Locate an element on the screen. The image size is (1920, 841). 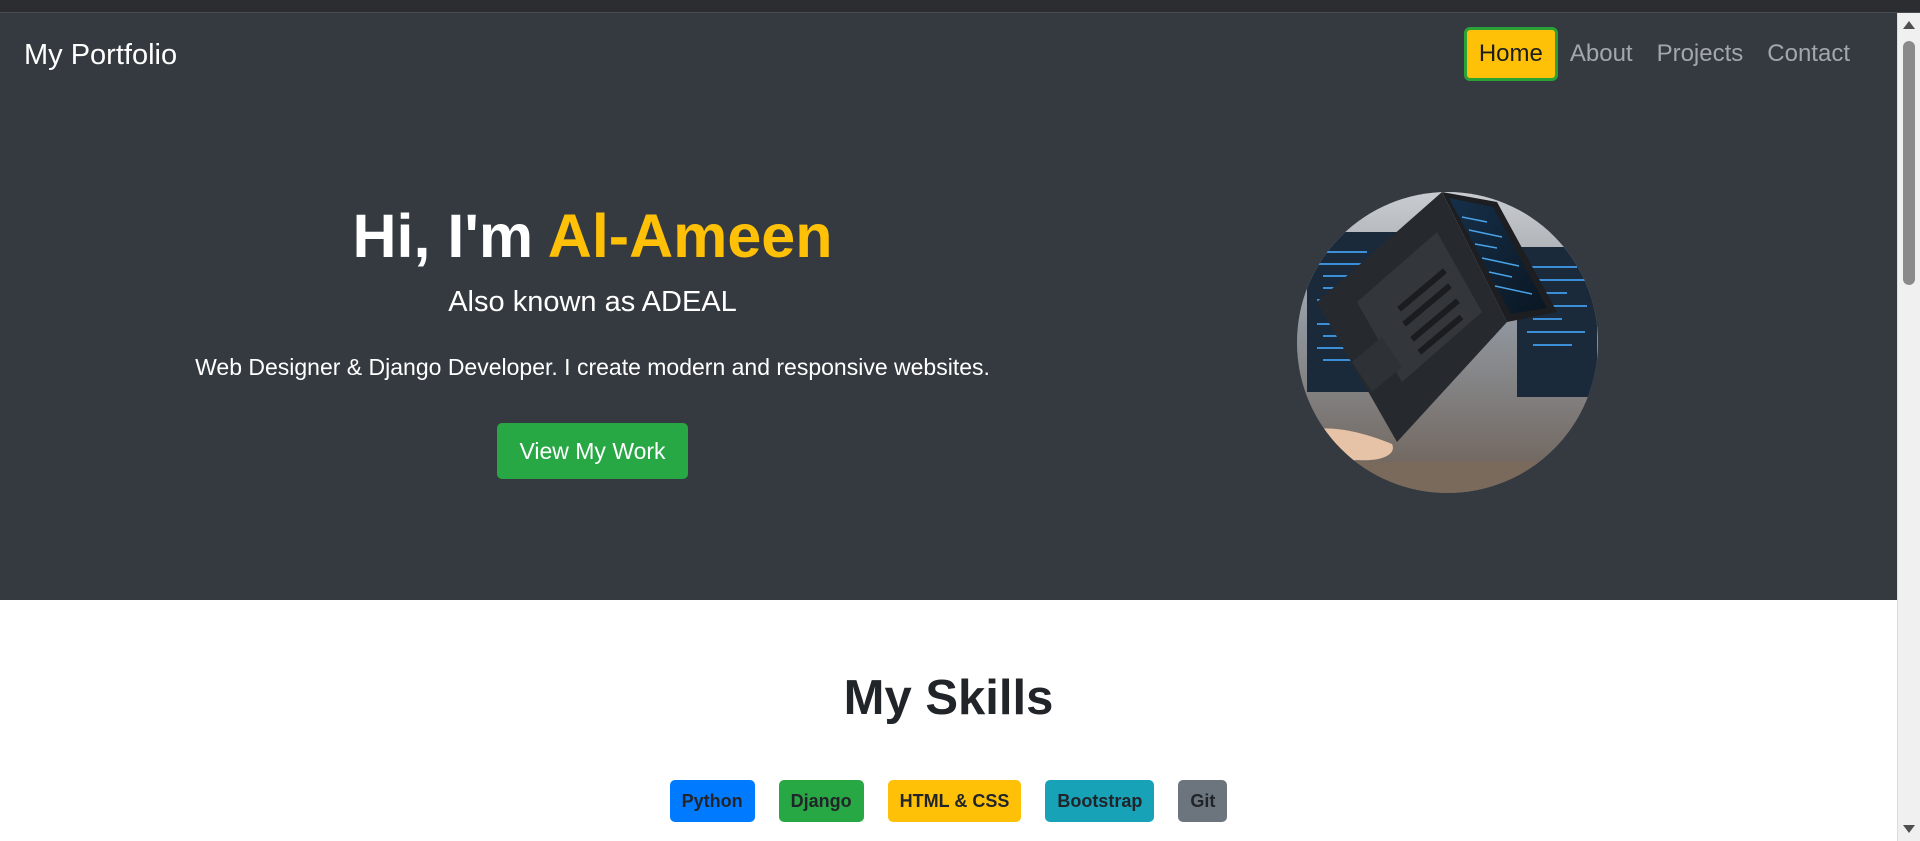
skill-badge-python: Python is located at coordinates (712, 801).